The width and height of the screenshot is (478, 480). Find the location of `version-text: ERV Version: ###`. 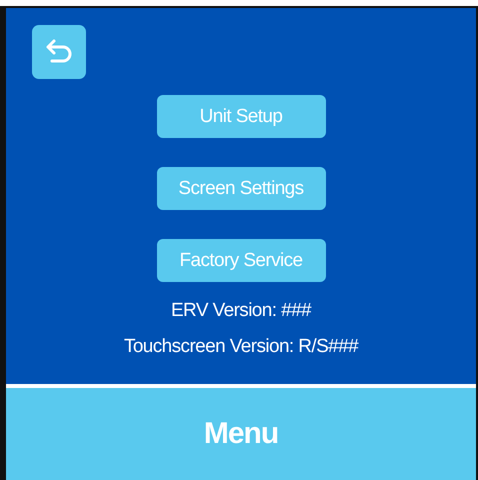

version-text: ERV Version: ### is located at coordinates (241, 311).